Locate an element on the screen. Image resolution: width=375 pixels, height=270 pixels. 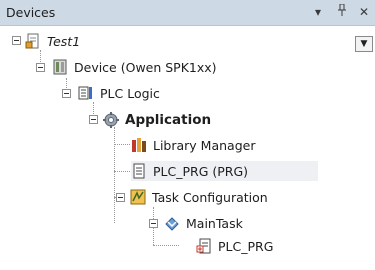
tree-node-device: Device (Owen SPK1xx) is located at coordinates (134, 67).